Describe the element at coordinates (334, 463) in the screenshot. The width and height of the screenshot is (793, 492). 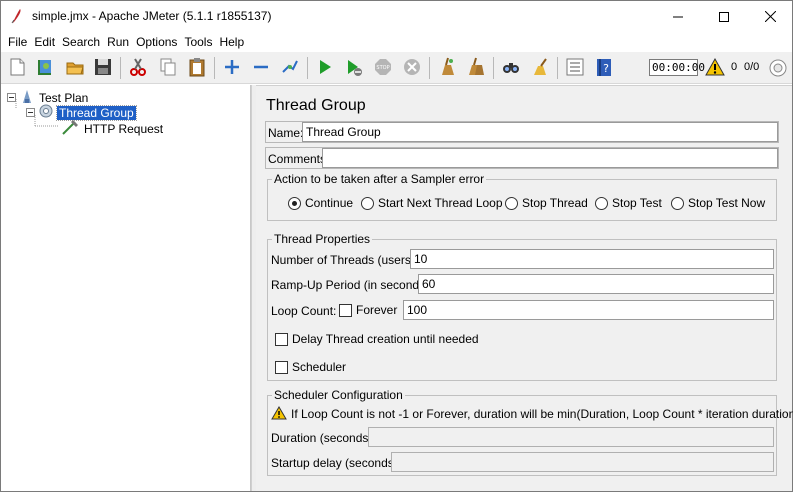
I see `startup-delay-label: Startup delay (seconds)` at that location.